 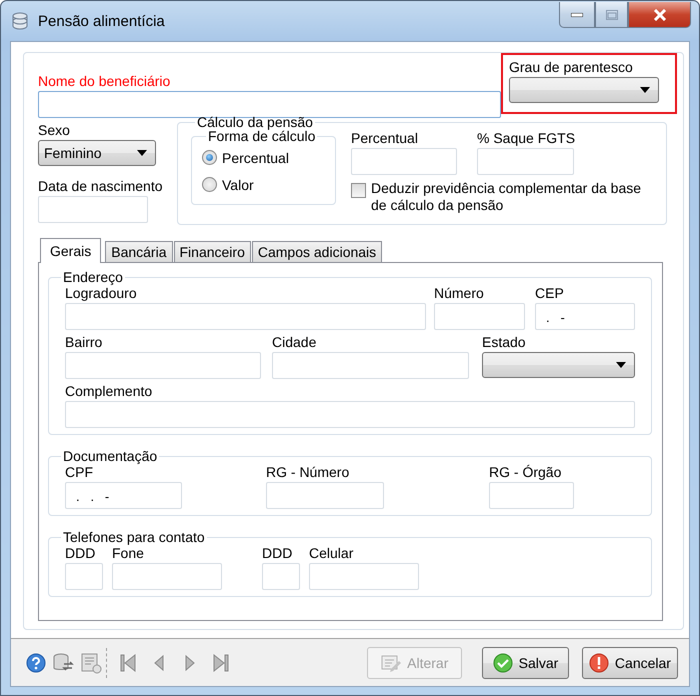 I want to click on field-label: Cidade, so click(x=295, y=342).